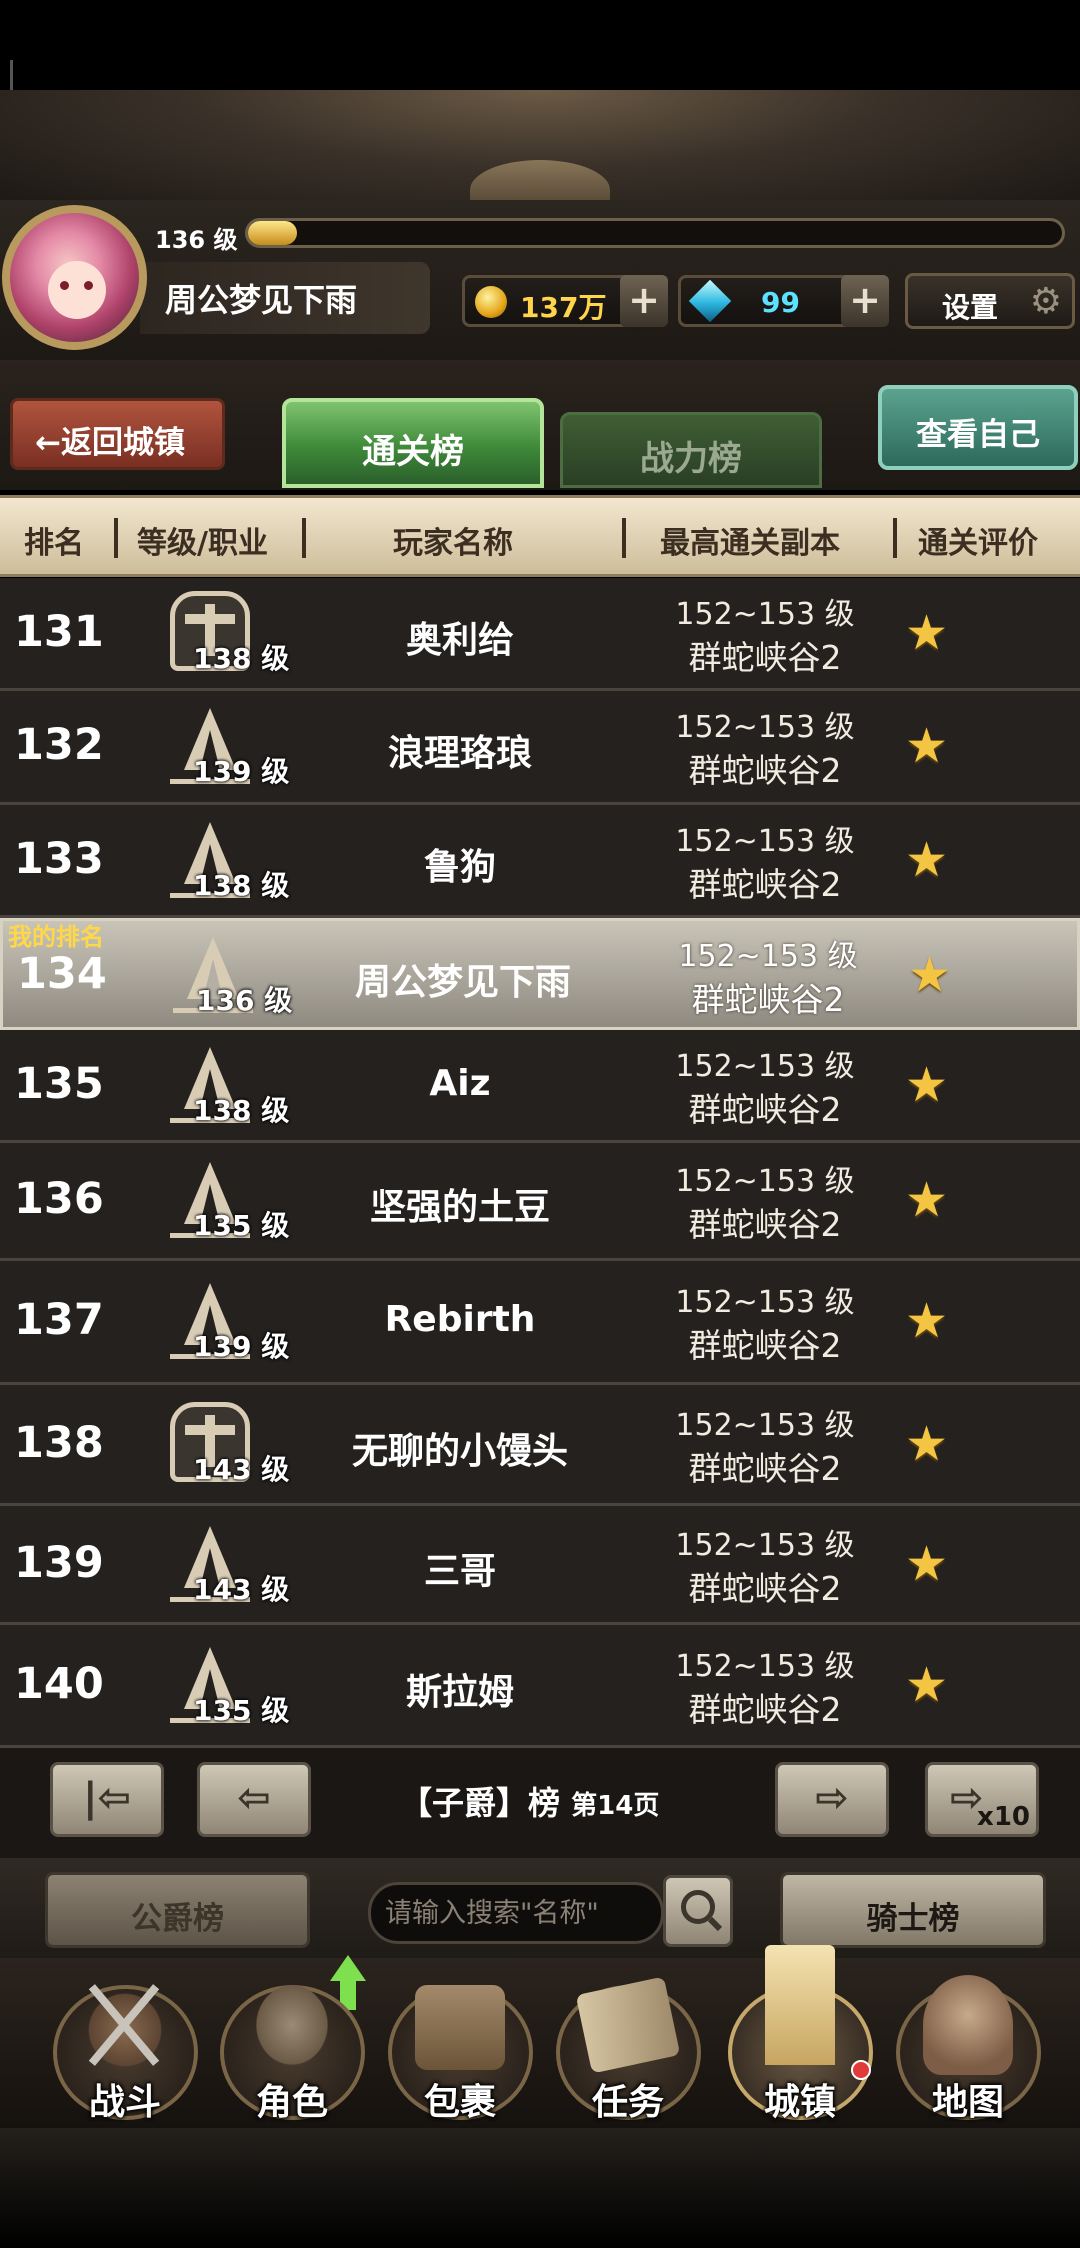  I want to click on tab-clear-ranking: 通关榜, so click(413, 443).